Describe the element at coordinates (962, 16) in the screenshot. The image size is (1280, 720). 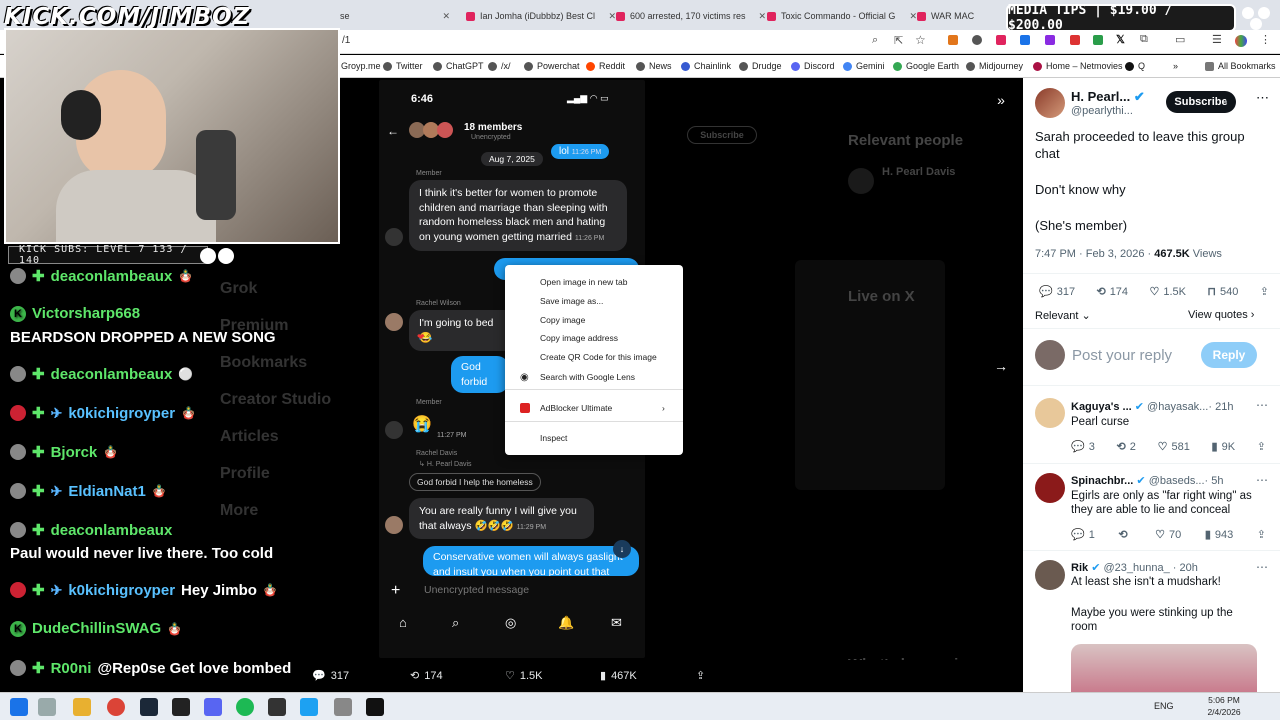
I see `browser-tab: WAR MAC` at that location.